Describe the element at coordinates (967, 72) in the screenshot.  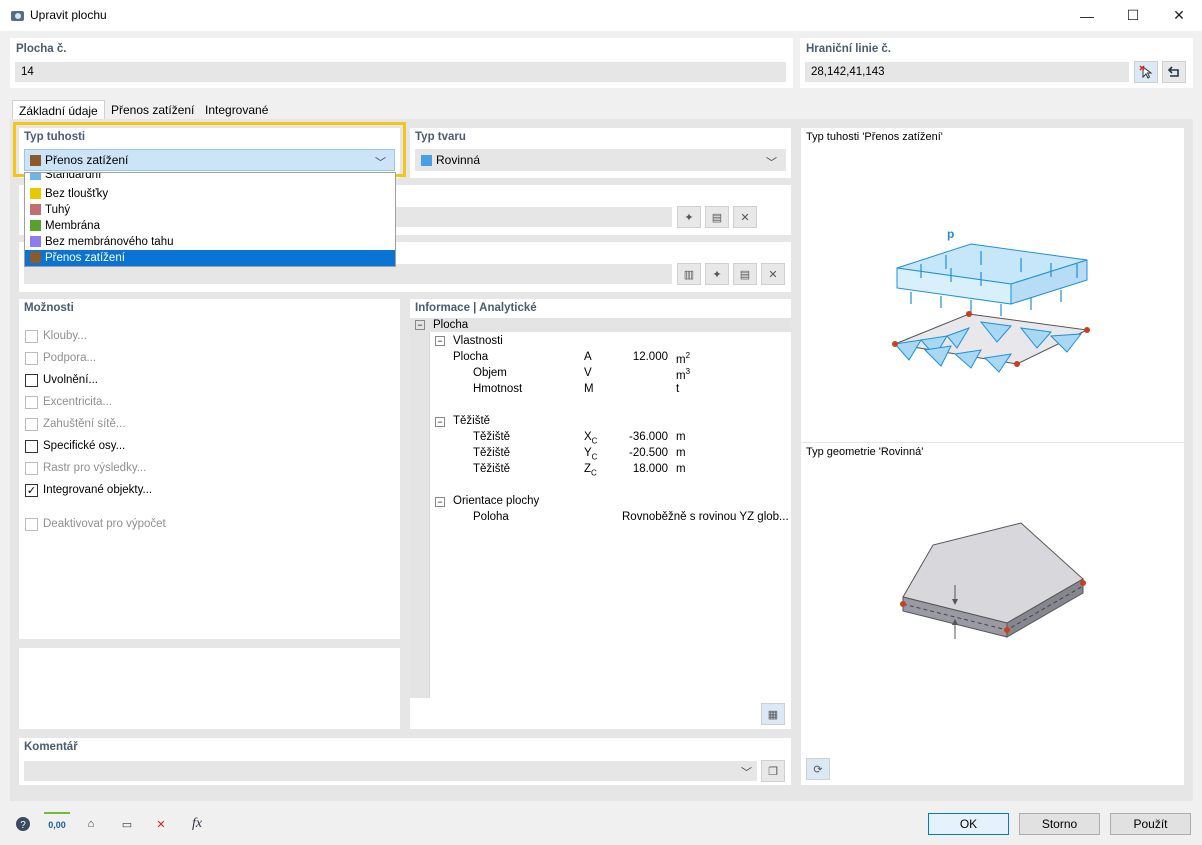
I see `boundary-lines-field: 28,142,41,143` at that location.